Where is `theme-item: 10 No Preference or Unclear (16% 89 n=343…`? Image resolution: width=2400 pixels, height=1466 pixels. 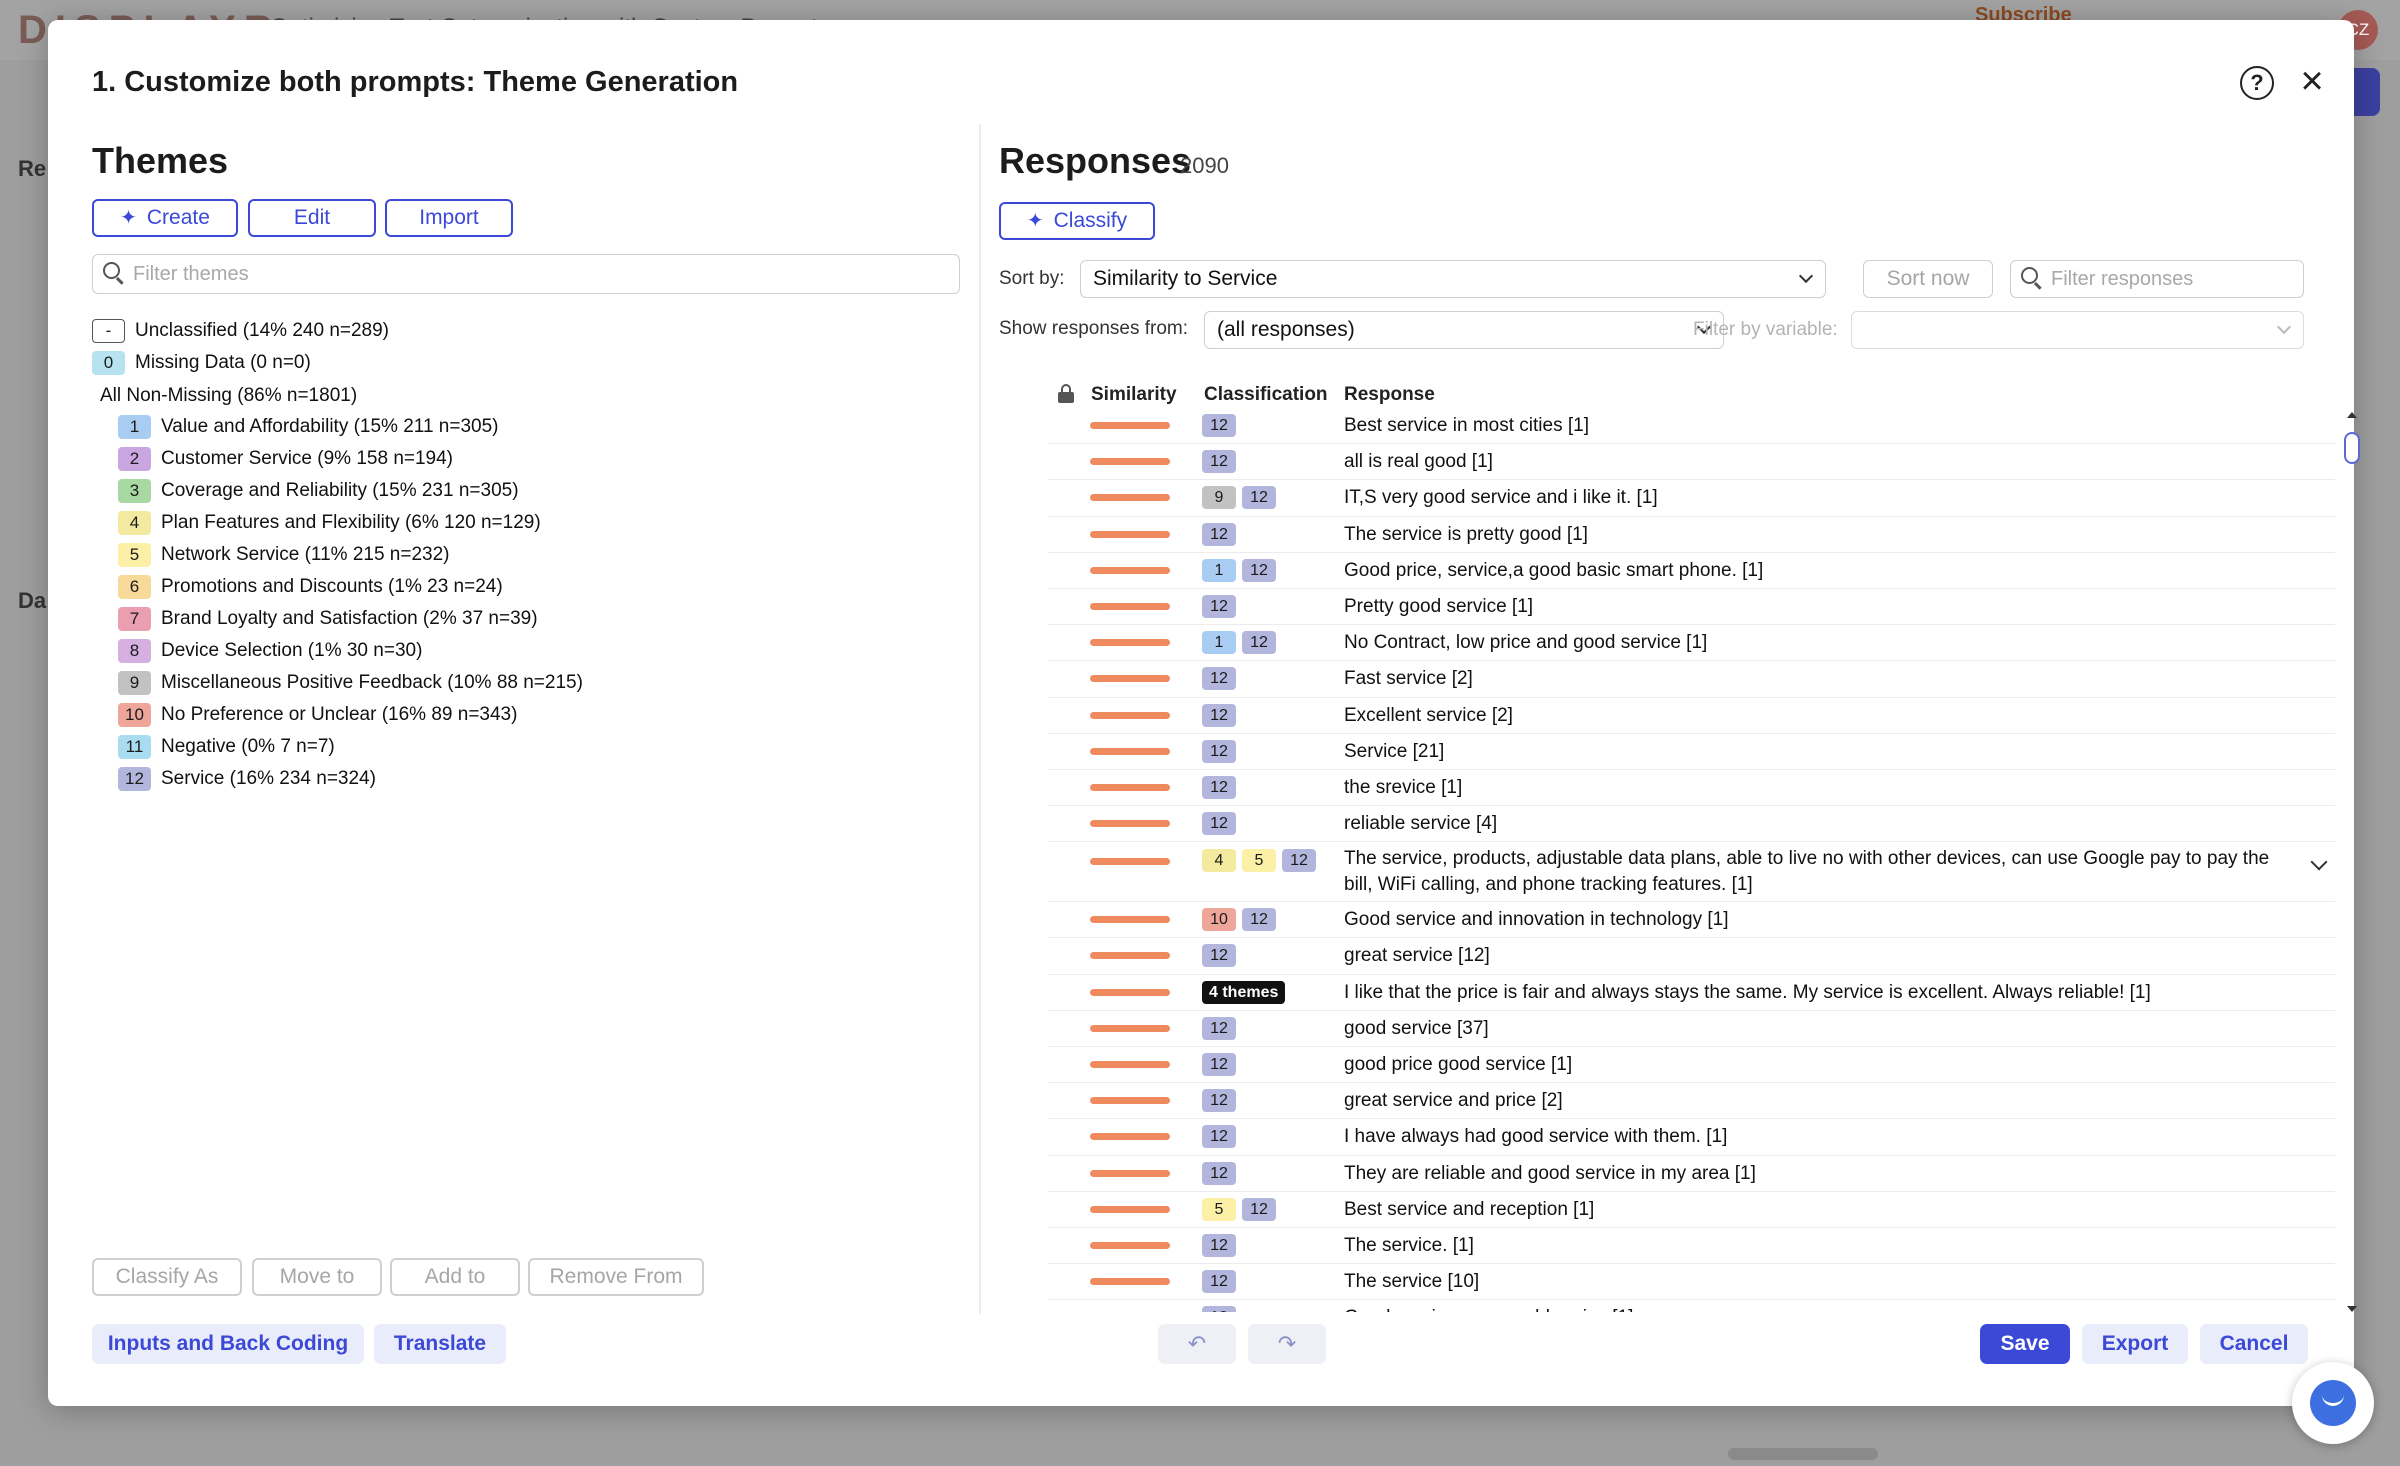 theme-item: 10 No Preference or Unclear (16% 89 n=343… is located at coordinates (317, 715).